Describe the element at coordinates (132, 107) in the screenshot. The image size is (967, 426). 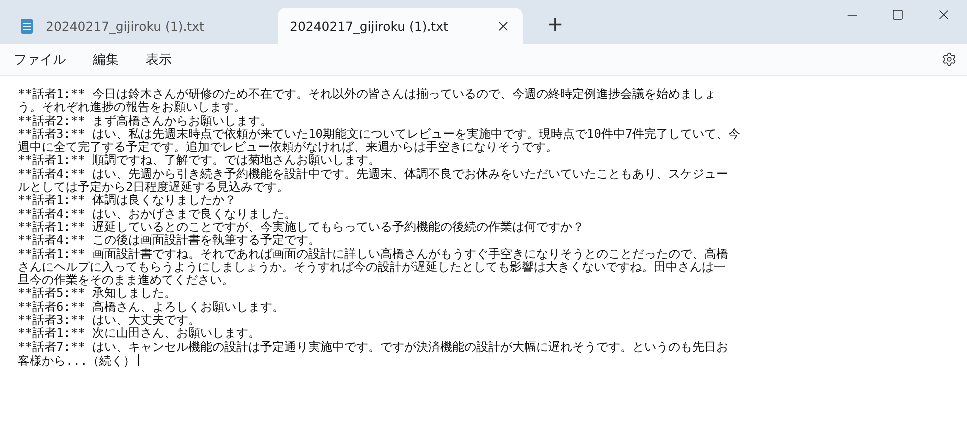
I see `text-line: う。それぞれ進捗の報告をお願いします。` at that location.